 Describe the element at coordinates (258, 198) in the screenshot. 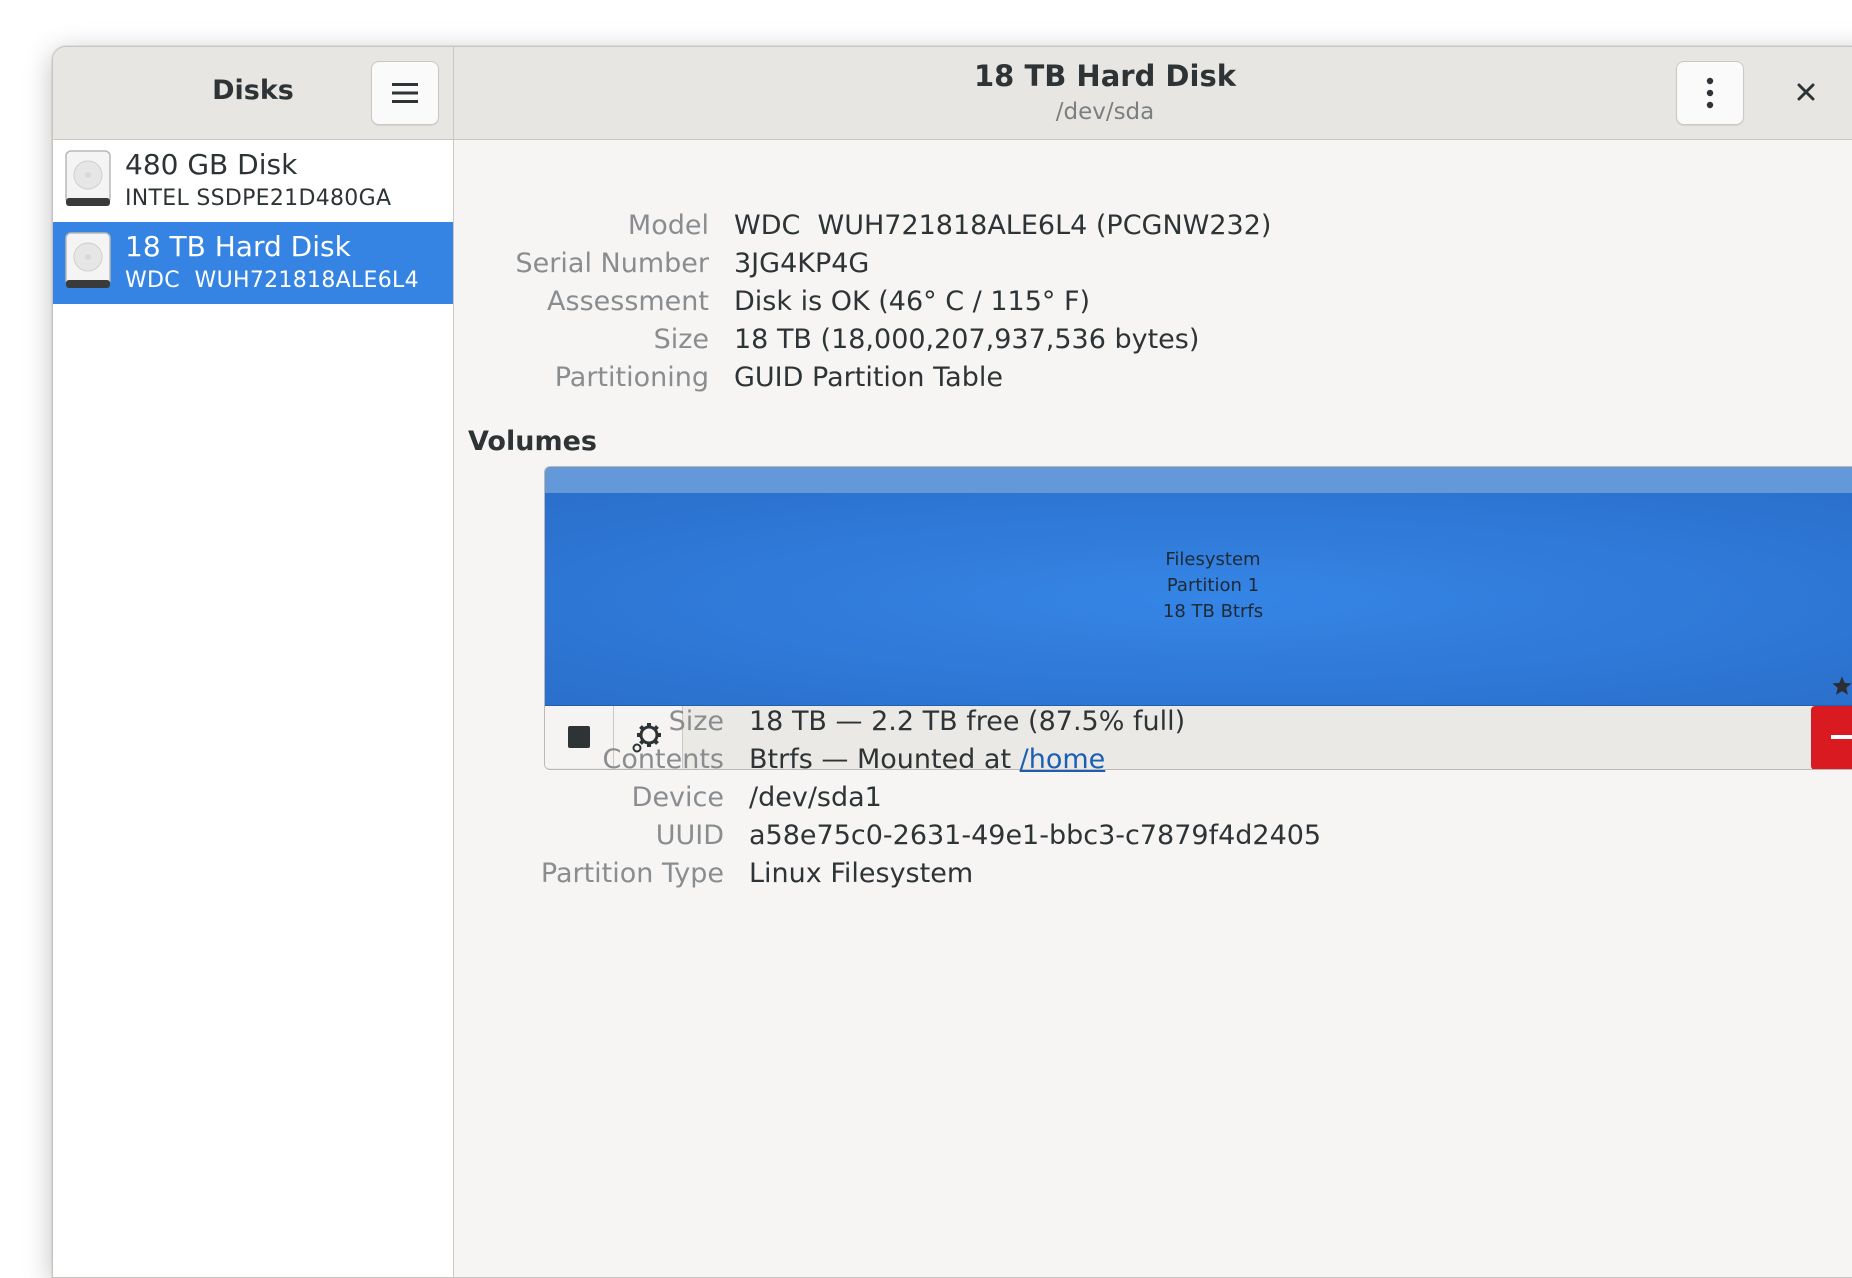

I see `disk-model: INTEL SSDPE21D480GA` at that location.